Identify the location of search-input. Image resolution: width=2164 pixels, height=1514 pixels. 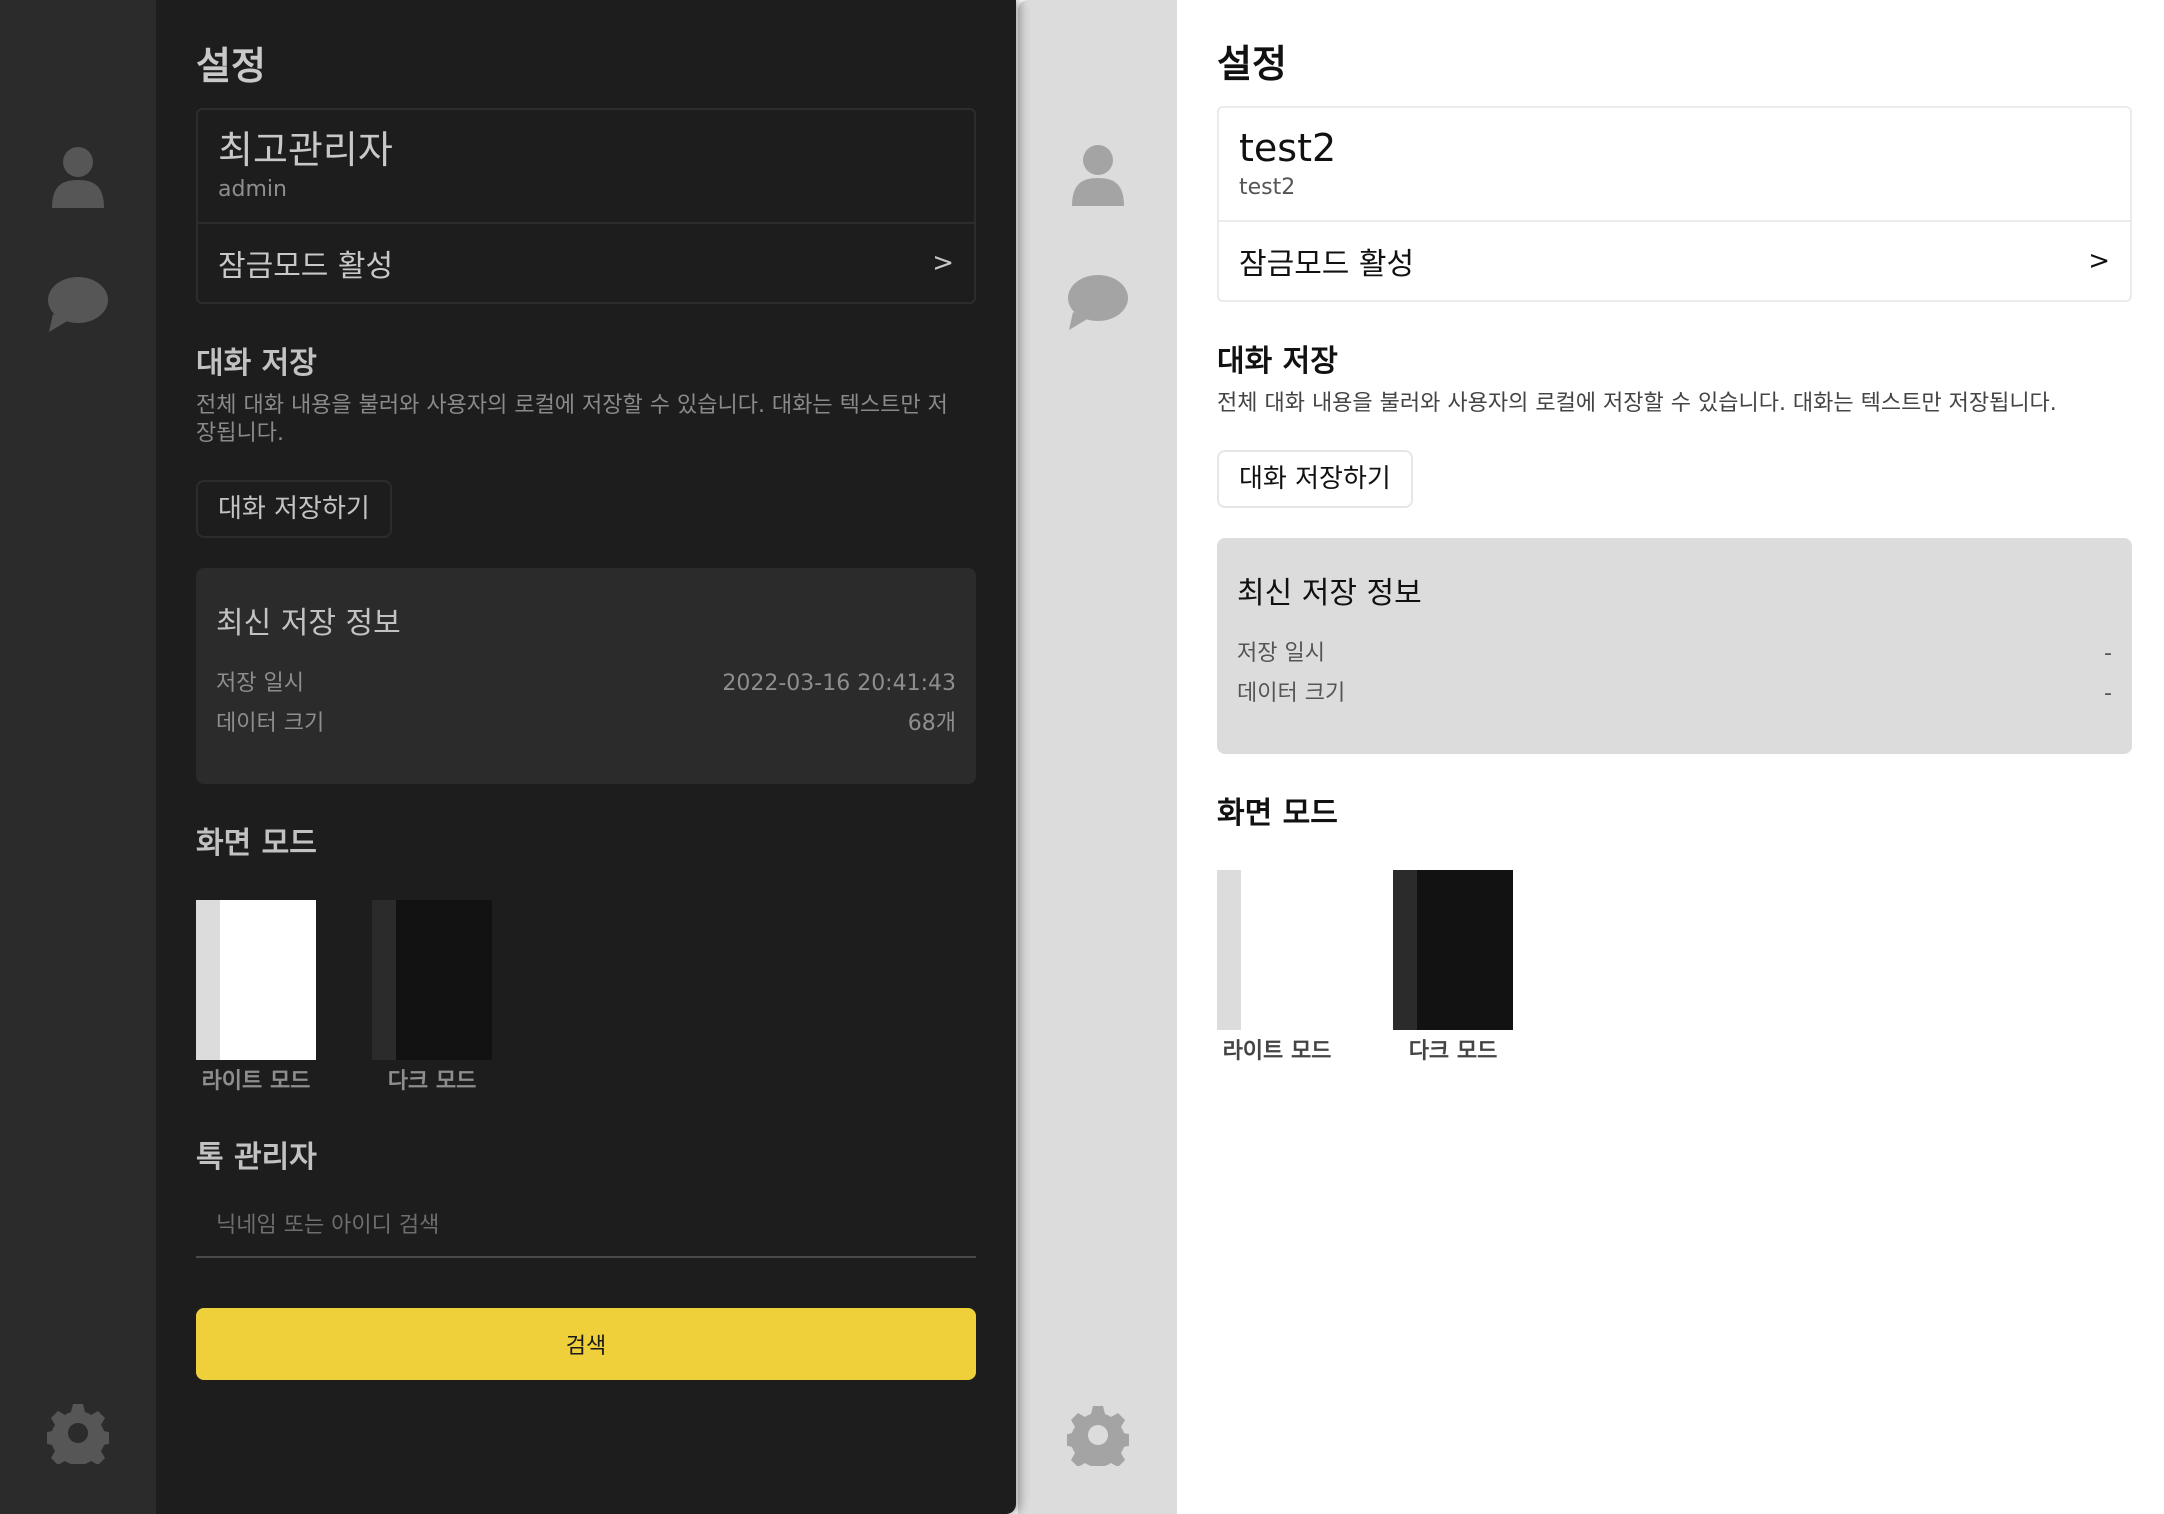
(586, 1225).